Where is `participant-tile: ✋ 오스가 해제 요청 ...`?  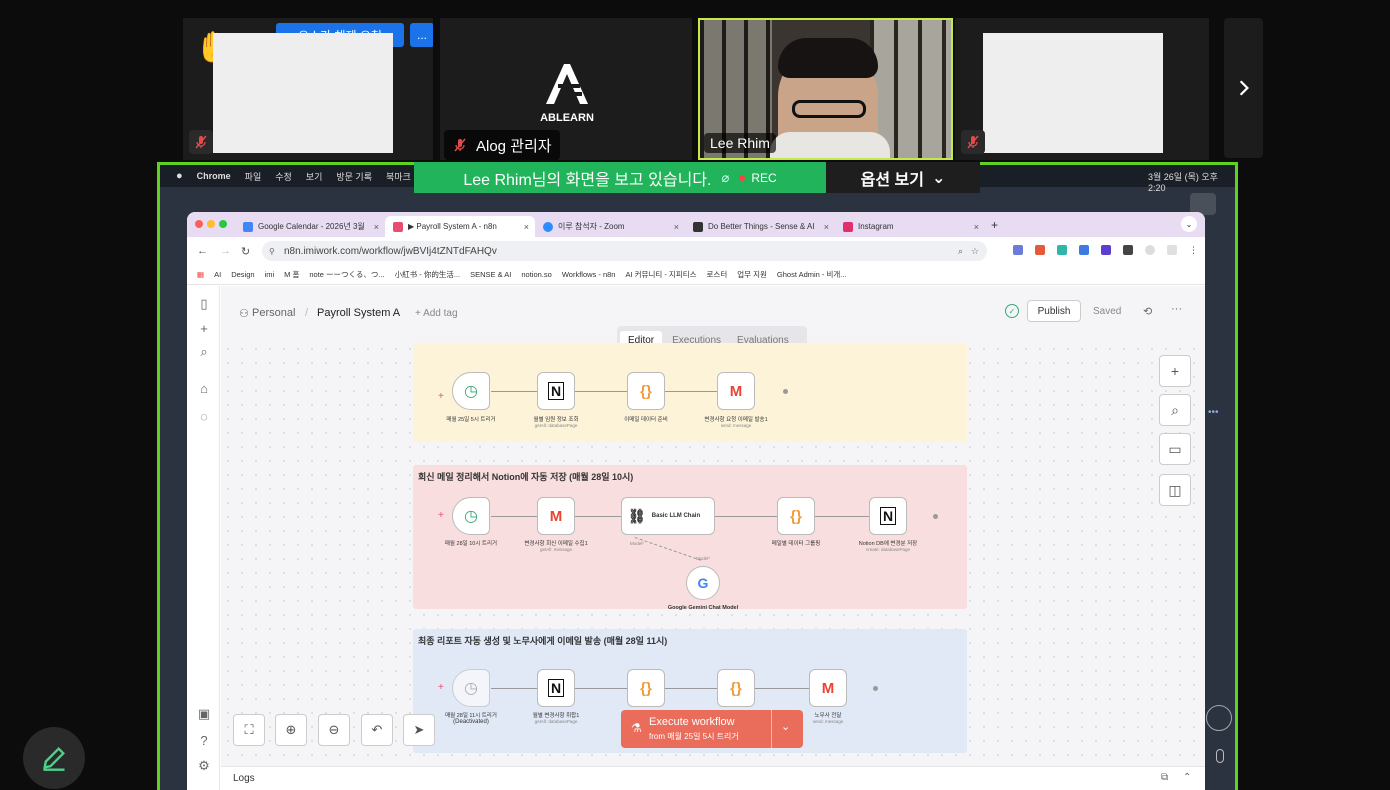 participant-tile: ✋ 오스가 해제 요청 ... is located at coordinates (308, 89).